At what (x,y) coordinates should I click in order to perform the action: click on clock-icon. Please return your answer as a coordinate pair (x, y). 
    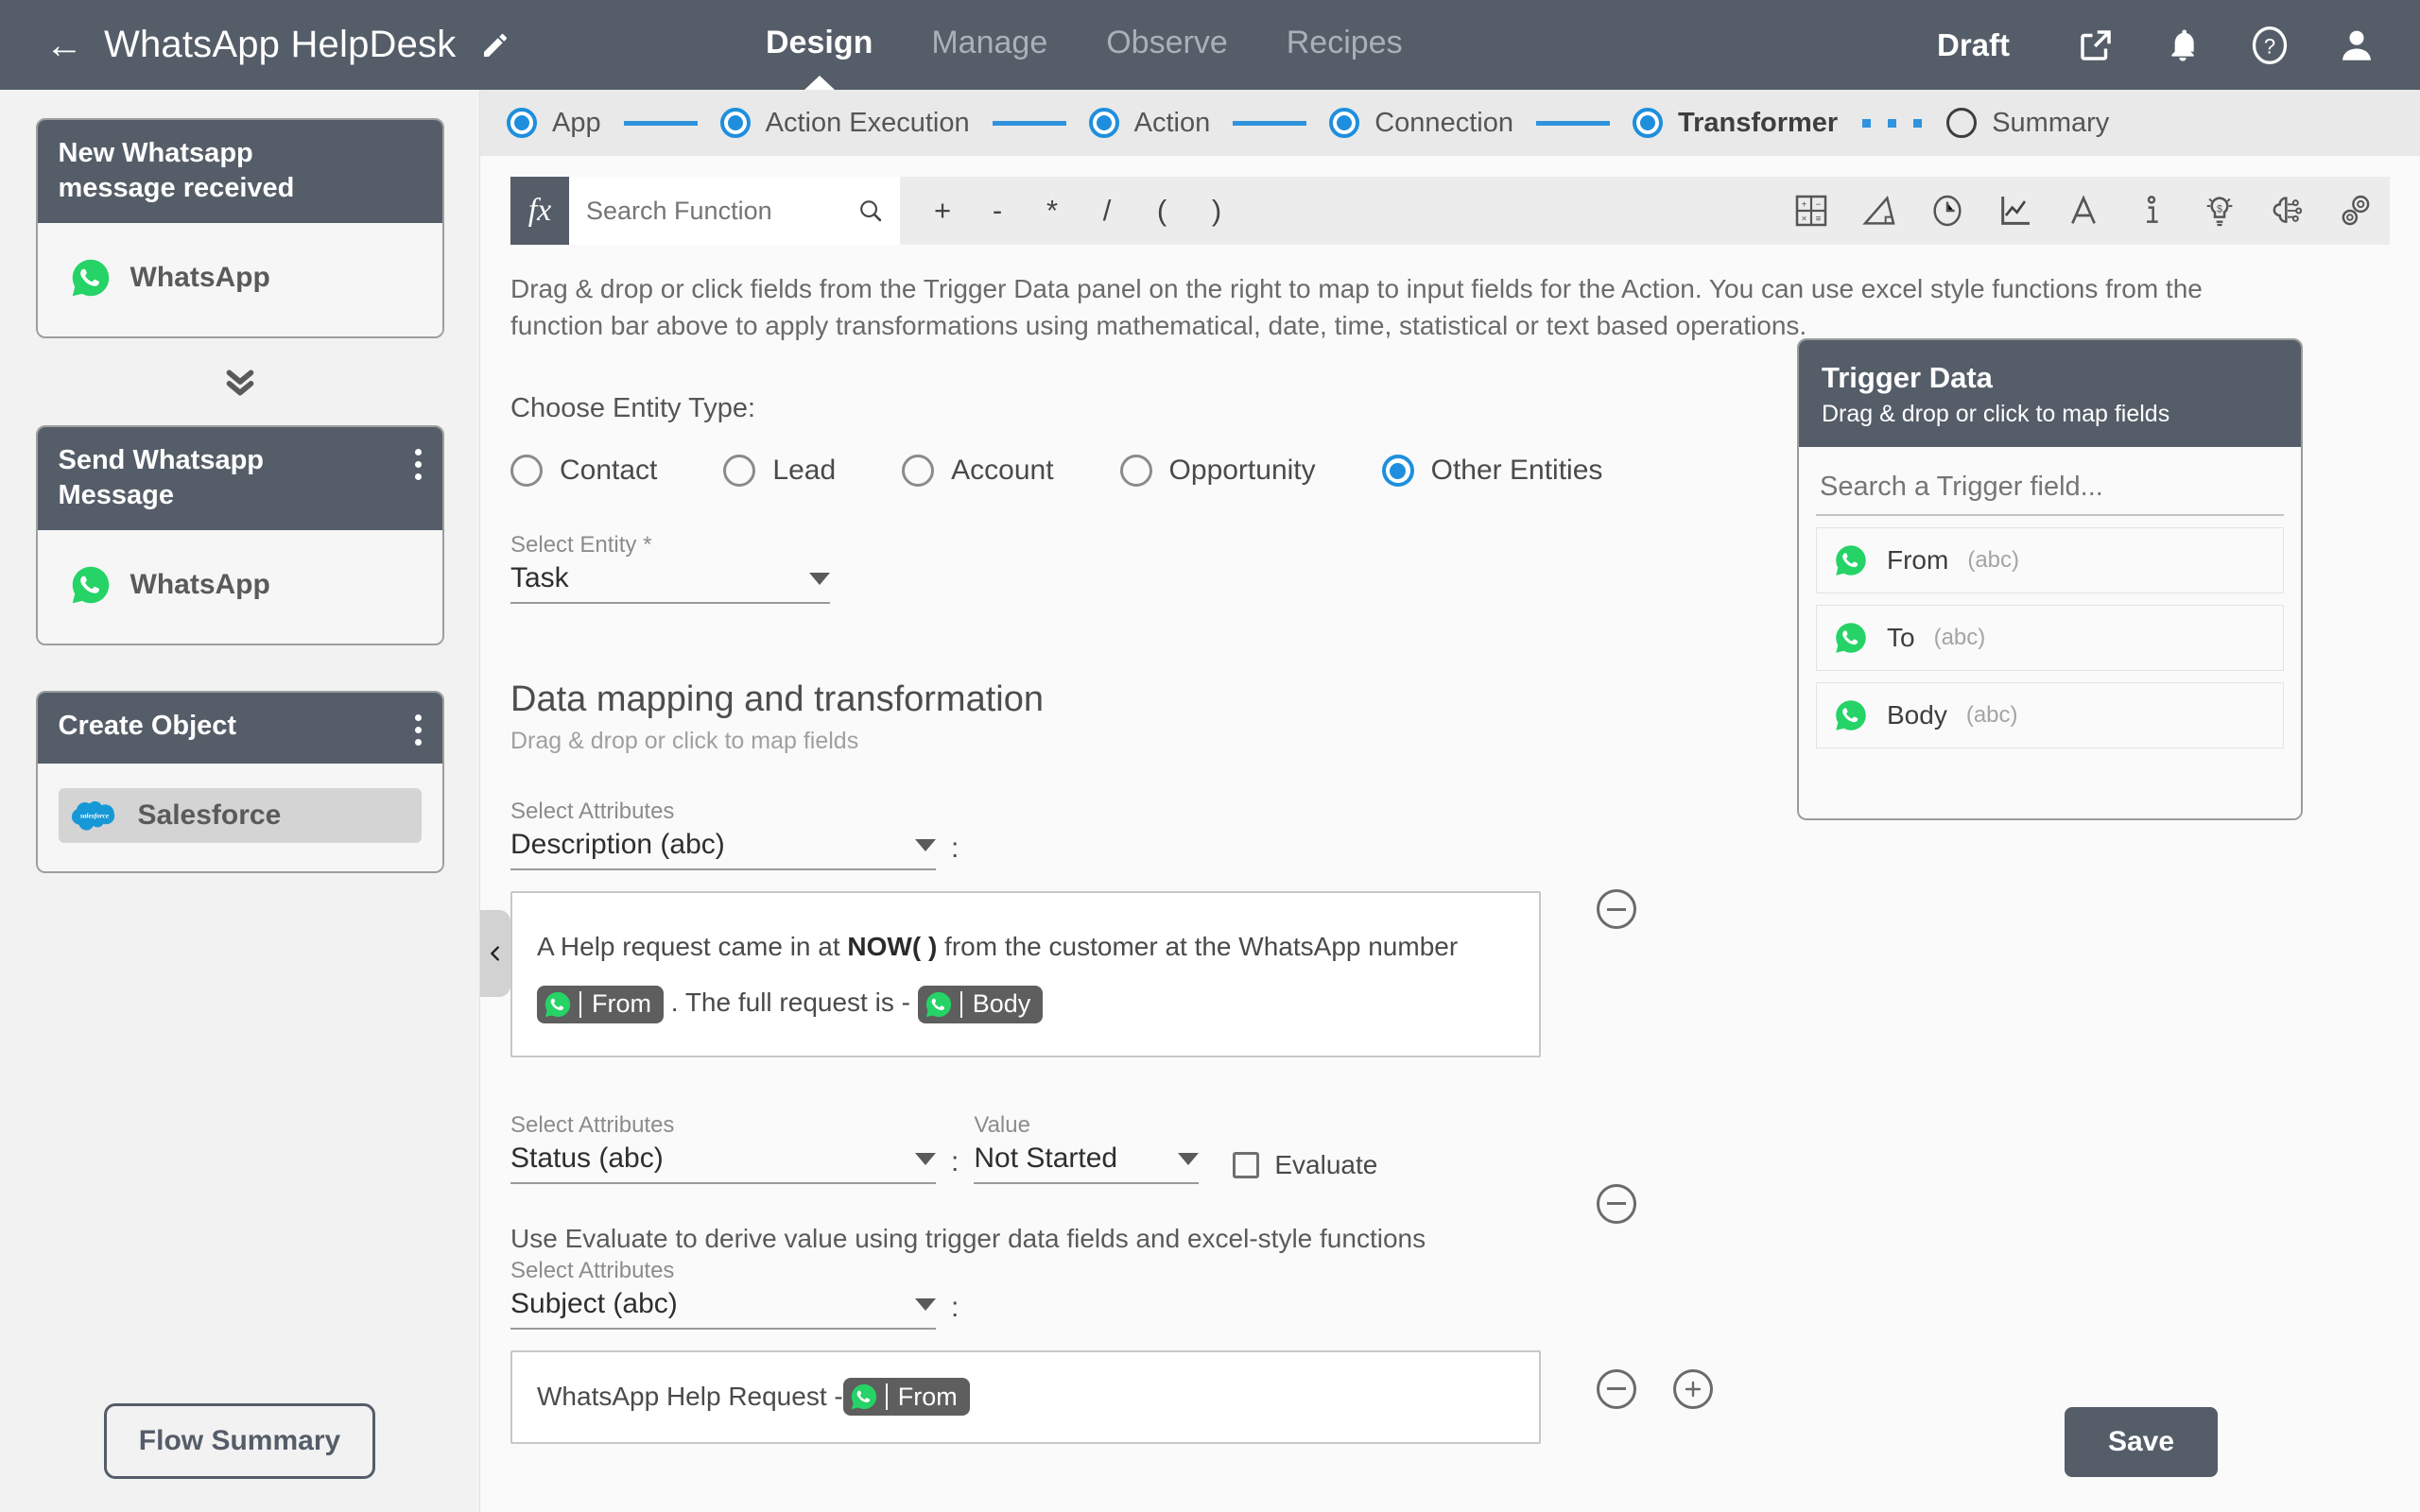
    Looking at the image, I should click on (1947, 211).